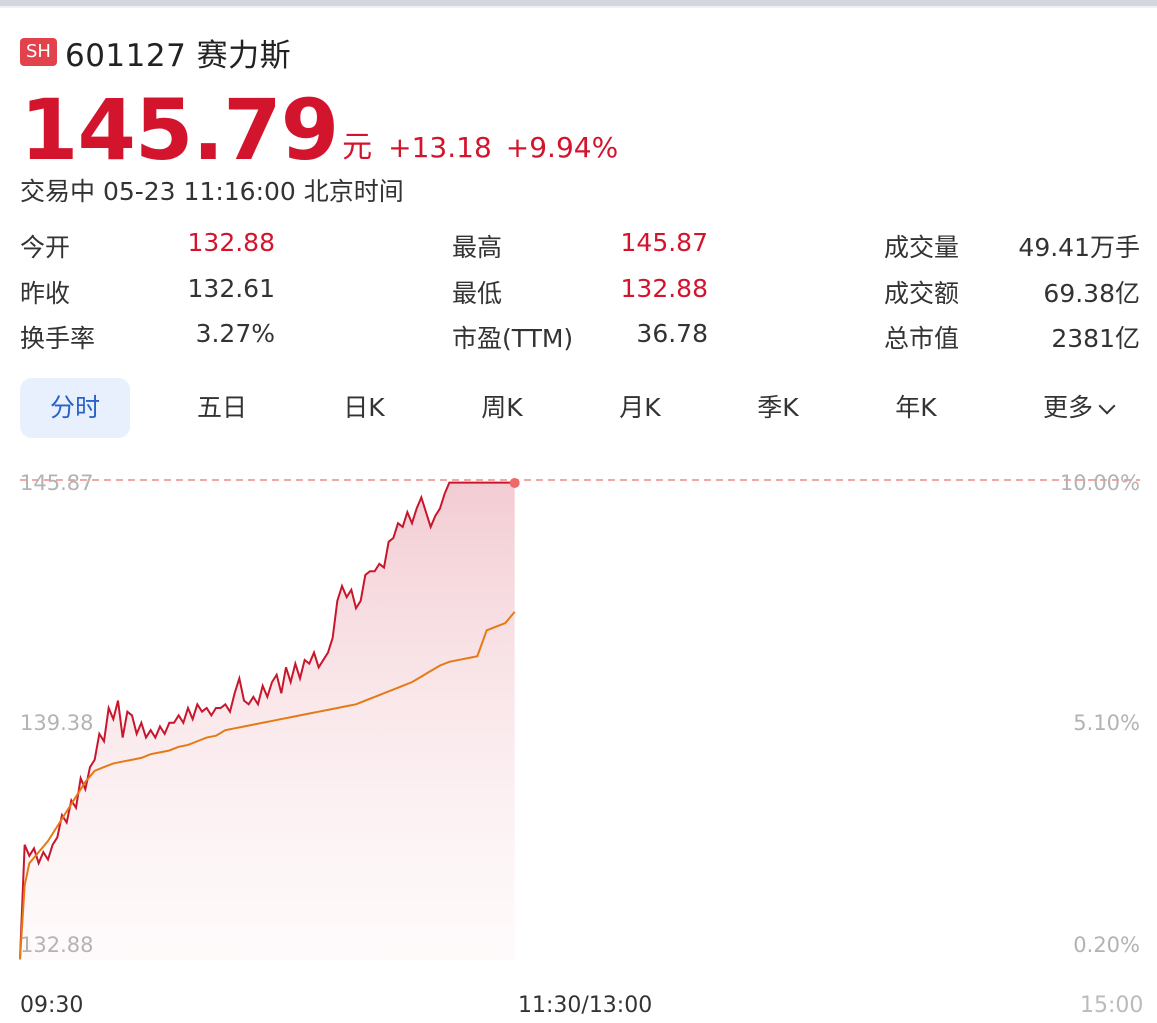 The width and height of the screenshot is (1157, 1023). I want to click on volume-value: 49.41万手, so click(1079, 247).